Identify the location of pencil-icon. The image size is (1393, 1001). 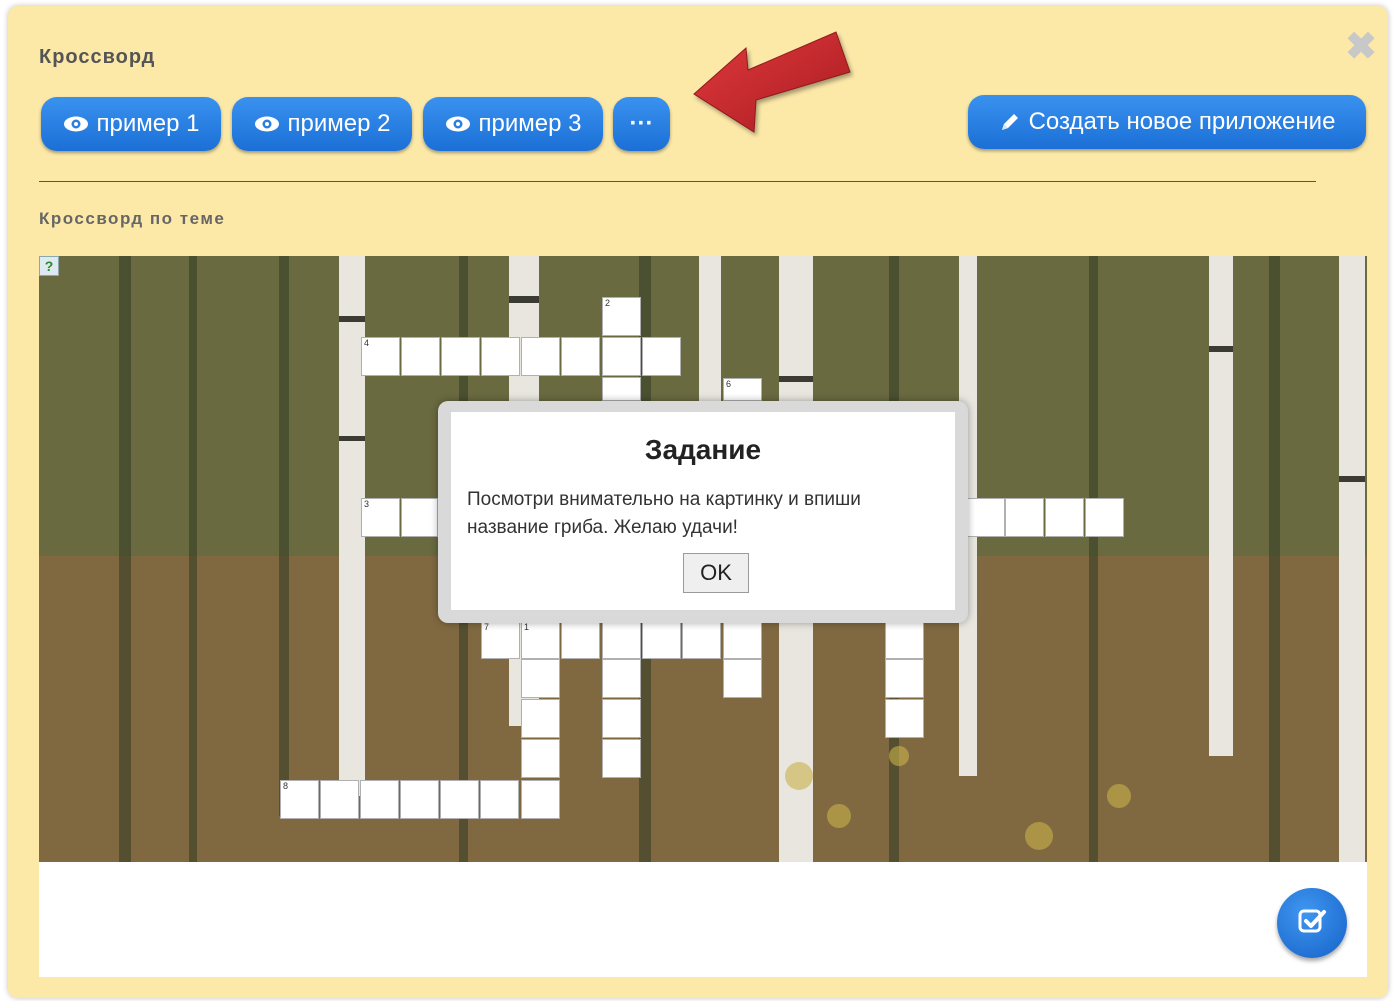
(1010, 122).